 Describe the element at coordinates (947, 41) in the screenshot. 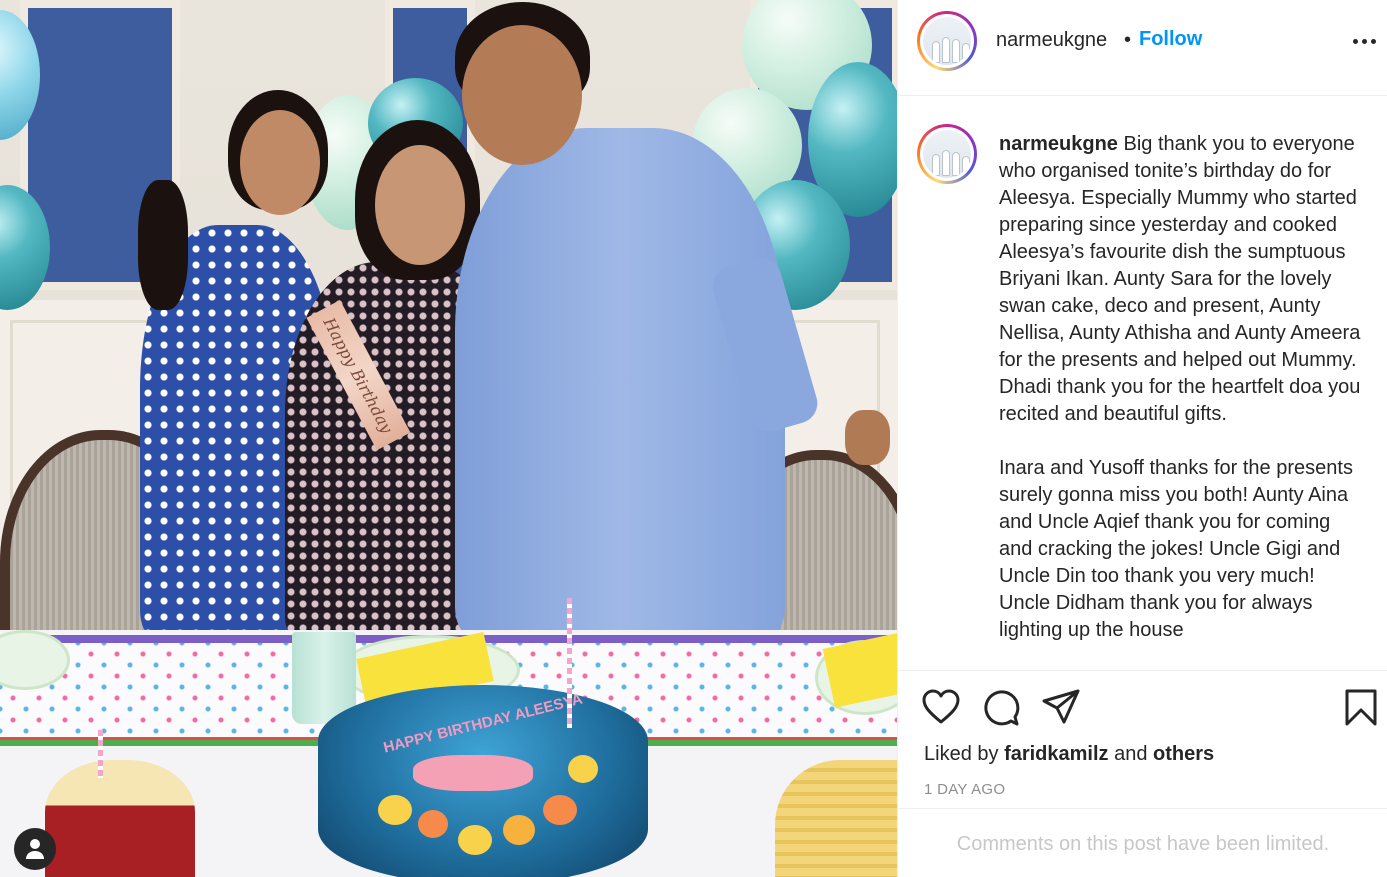

I see `avatar` at that location.